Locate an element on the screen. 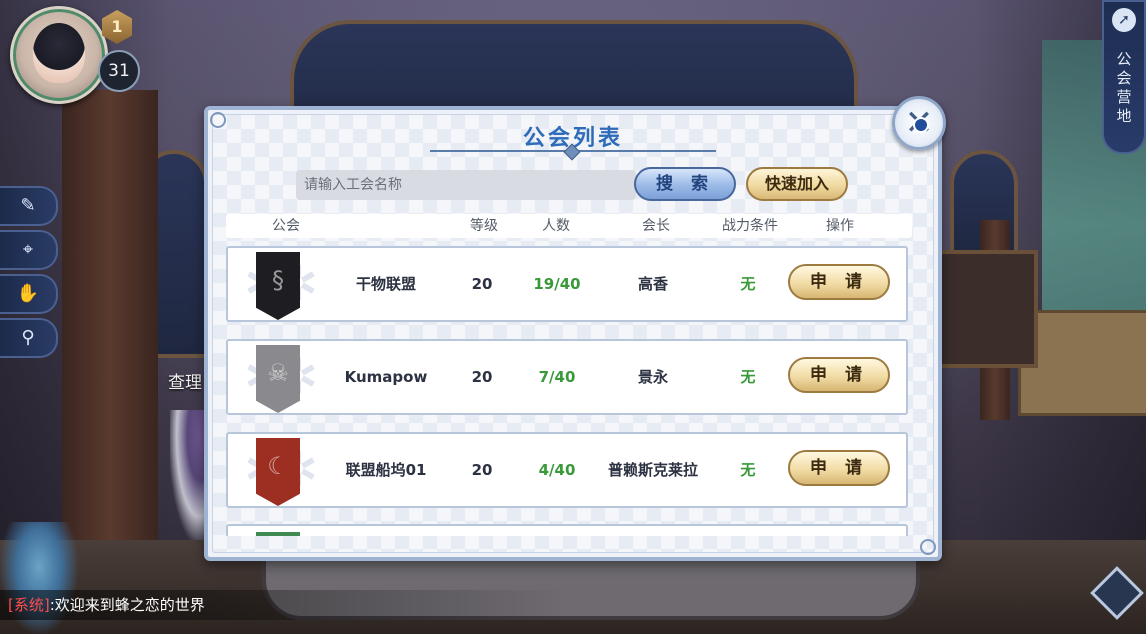  guild-banner-icon is located at coordinates (278, 534).